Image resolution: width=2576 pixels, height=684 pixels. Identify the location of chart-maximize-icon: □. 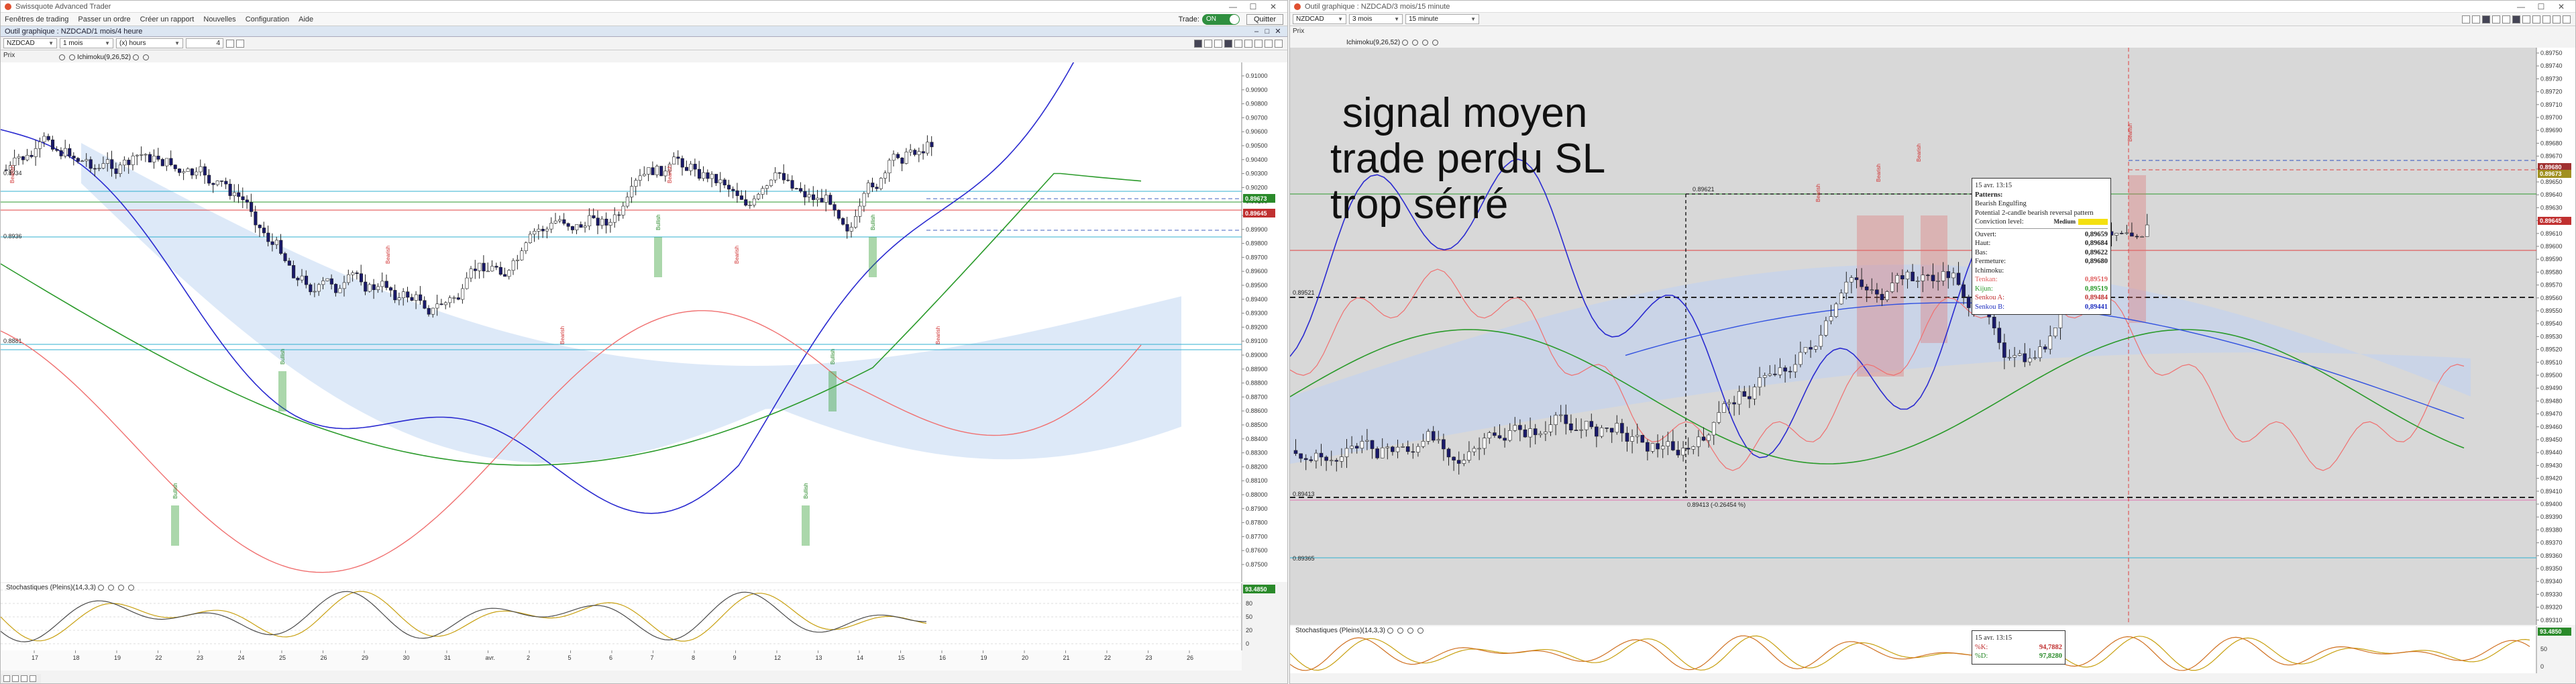
(1267, 32).